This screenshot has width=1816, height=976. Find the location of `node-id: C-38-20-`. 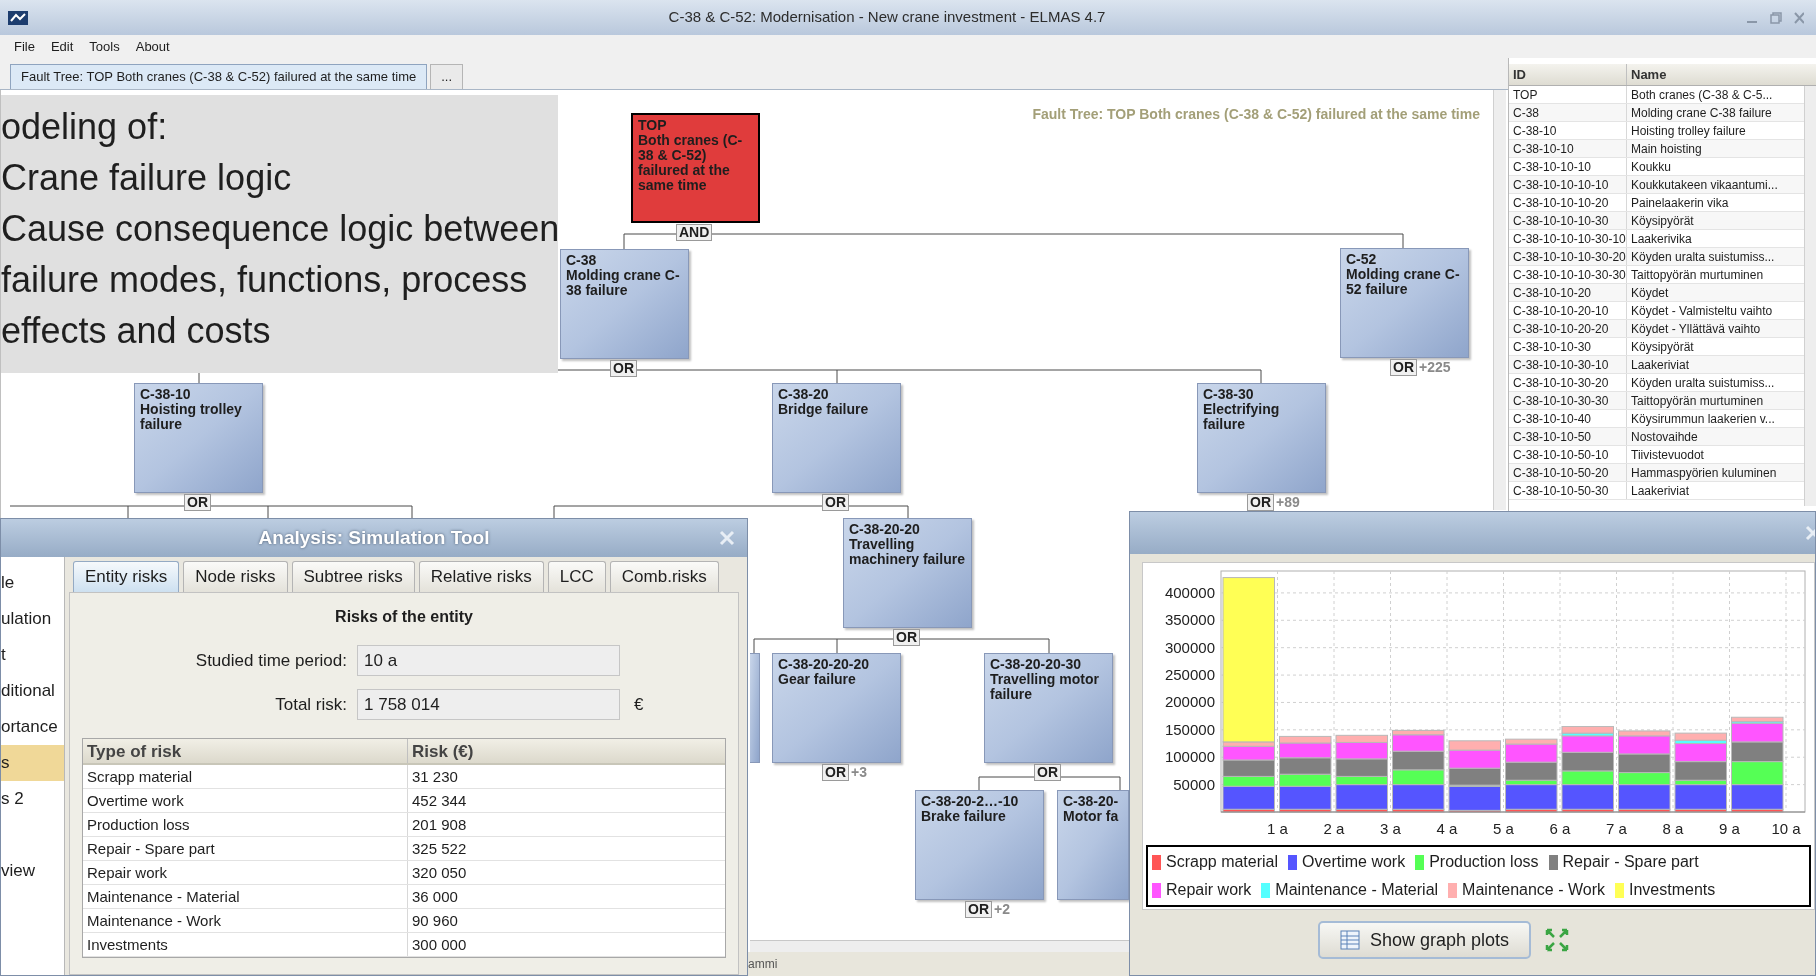

node-id: C-38-20- is located at coordinates (1091, 801).